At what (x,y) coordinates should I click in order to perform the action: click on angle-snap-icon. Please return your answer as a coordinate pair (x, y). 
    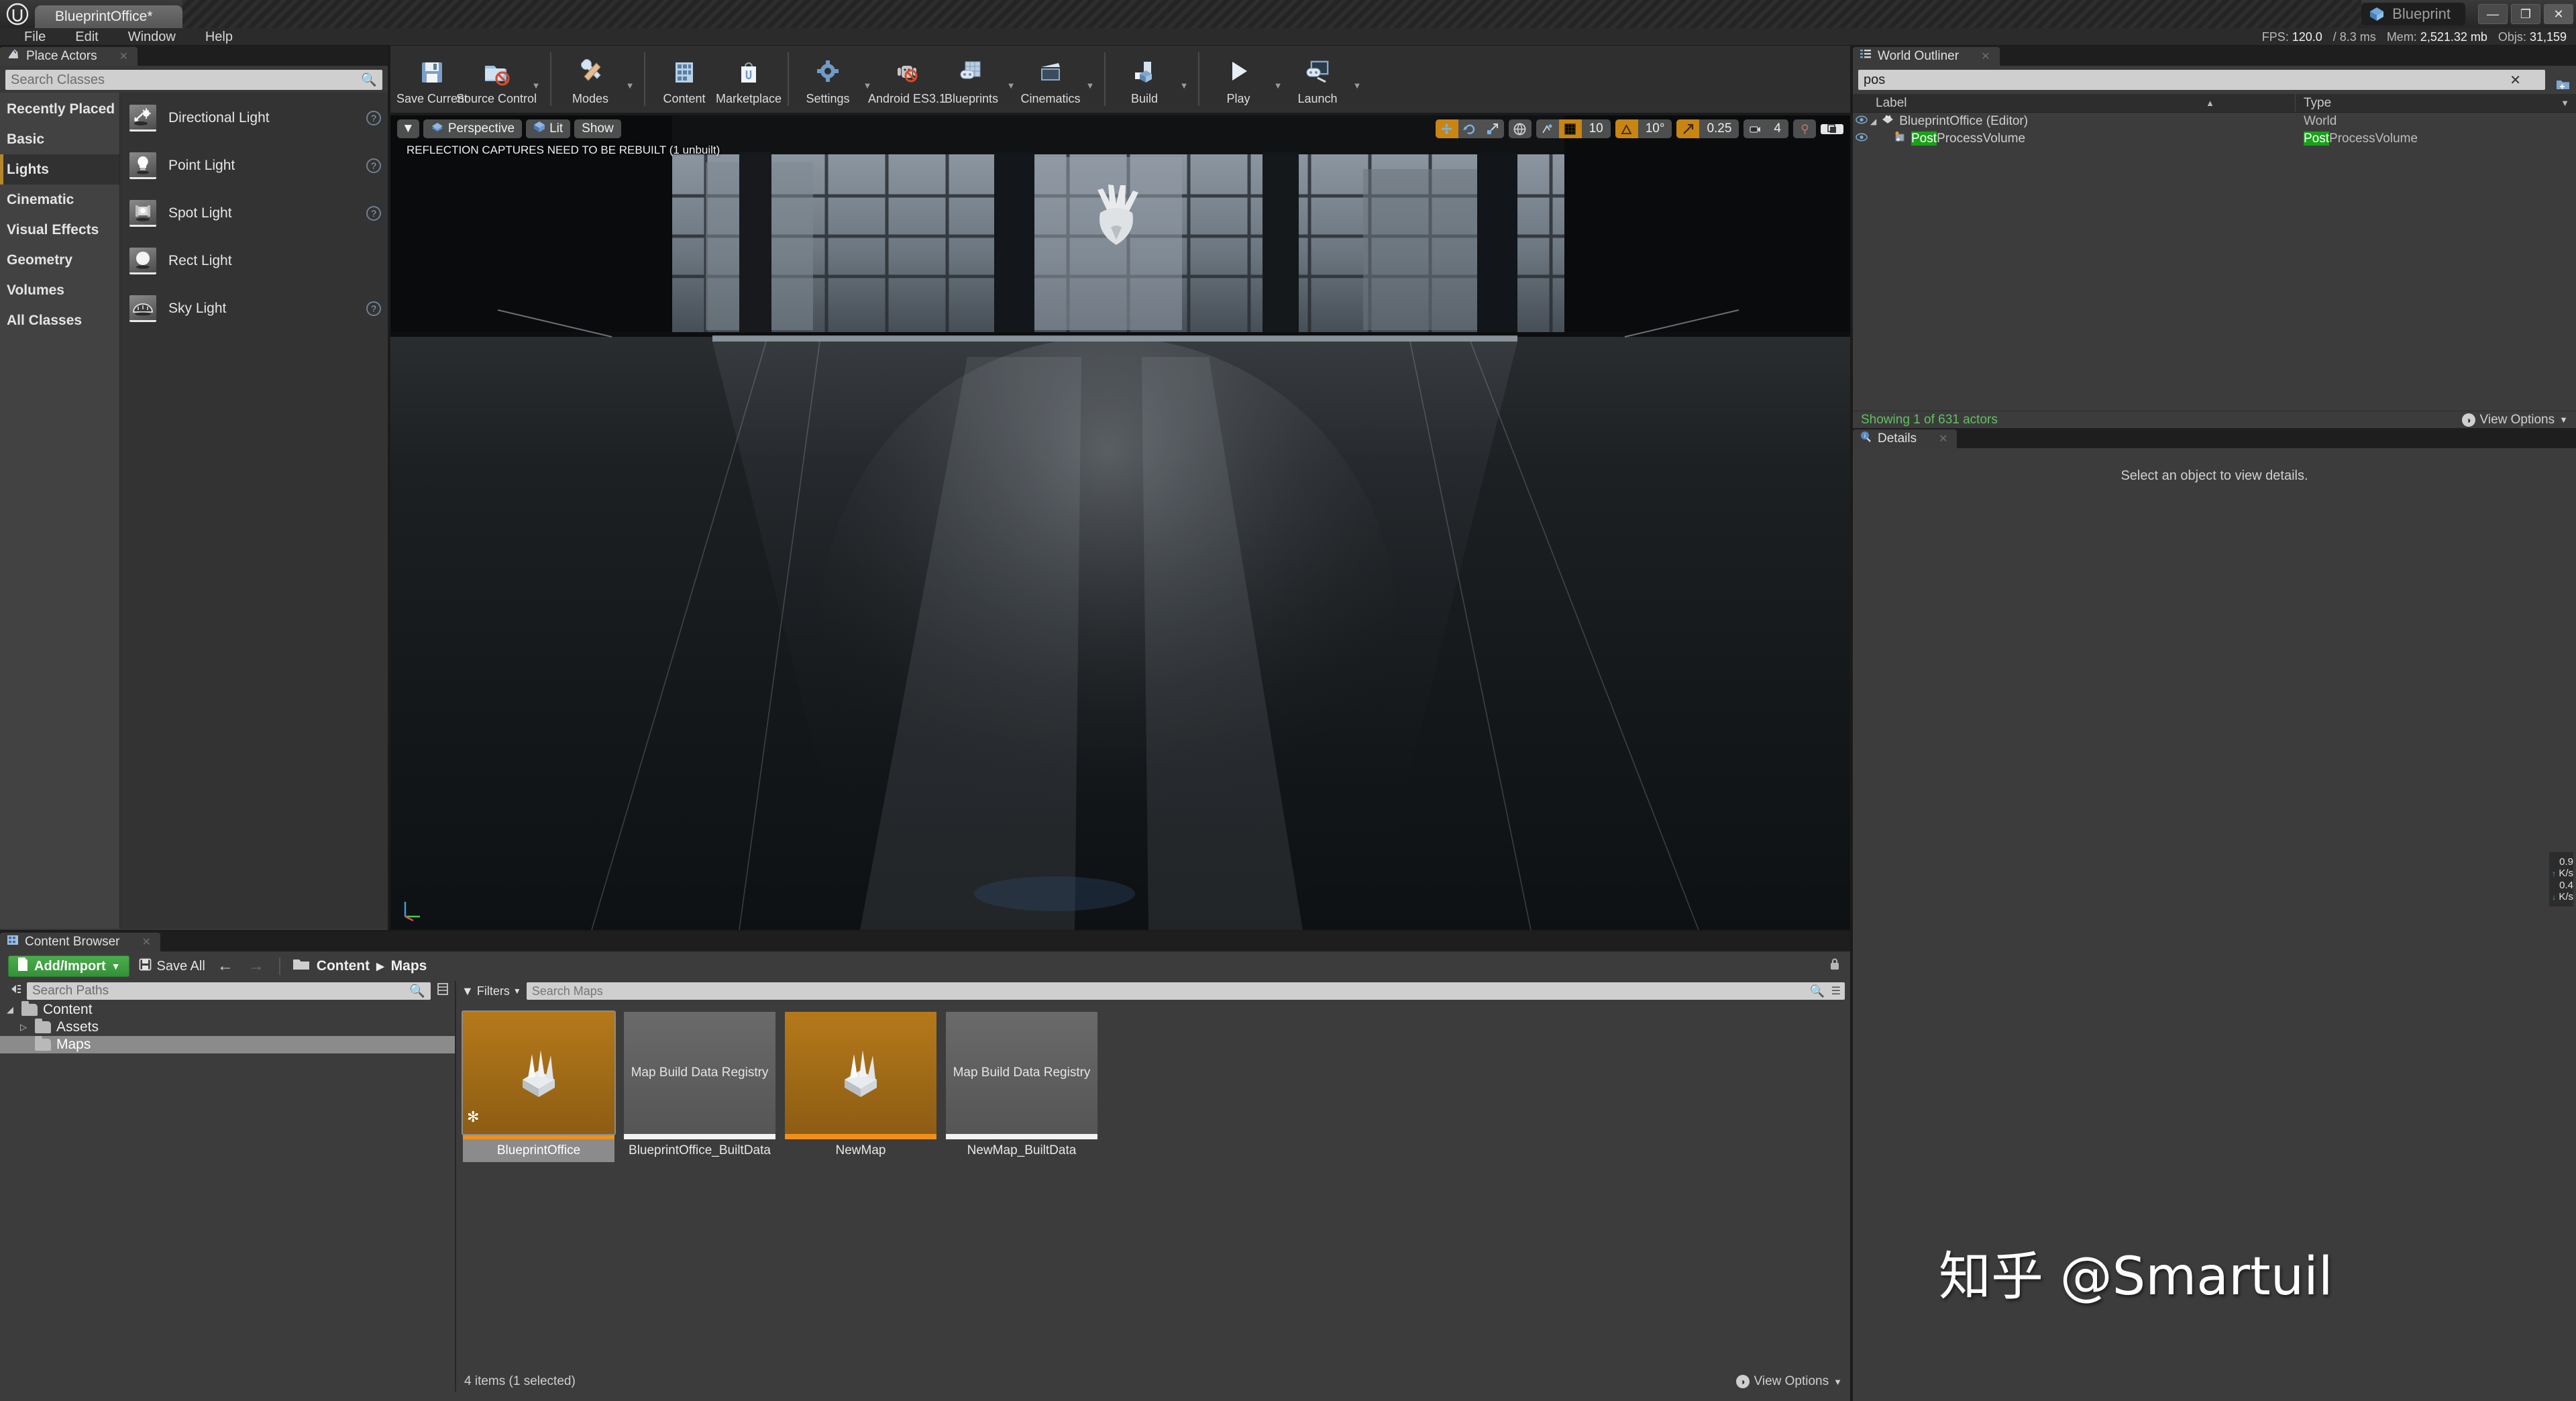
    Looking at the image, I should click on (1626, 128).